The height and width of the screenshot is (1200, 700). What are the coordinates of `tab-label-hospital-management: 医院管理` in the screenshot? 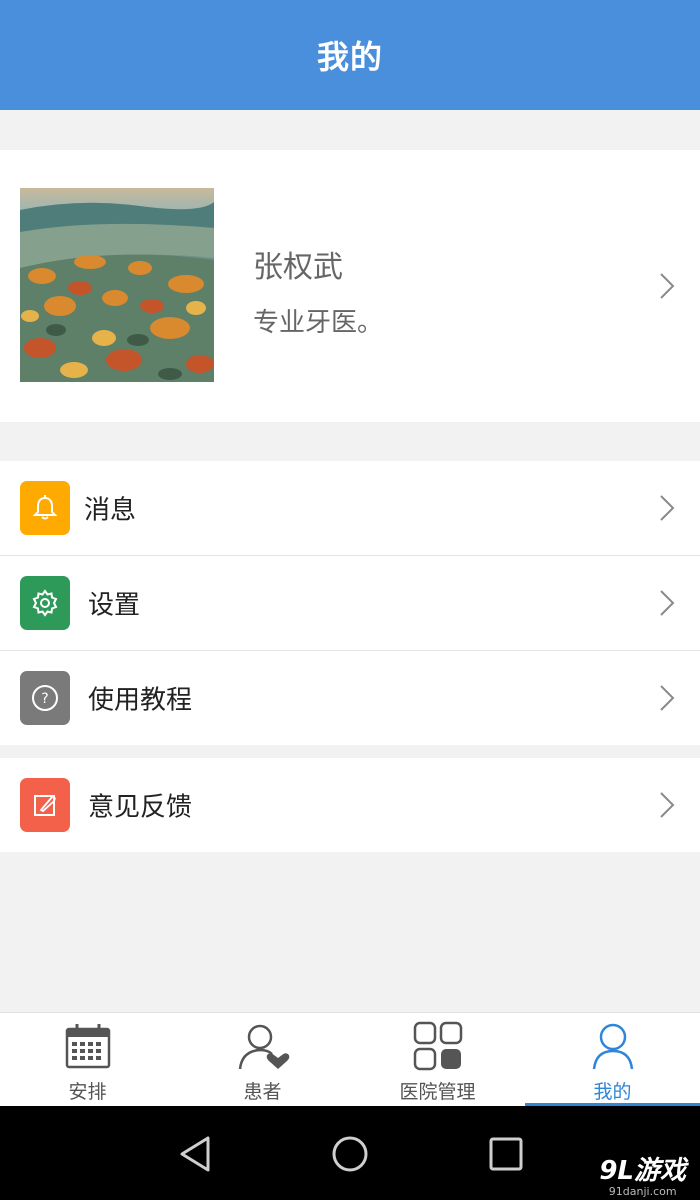 It's located at (437, 1092).